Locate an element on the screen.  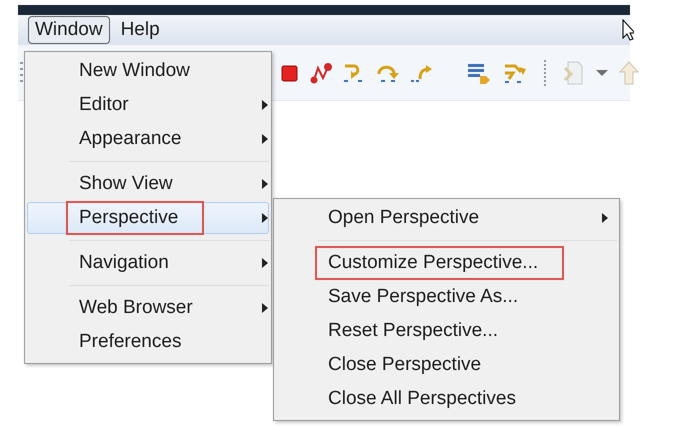
nodes-icon is located at coordinates (321, 73).